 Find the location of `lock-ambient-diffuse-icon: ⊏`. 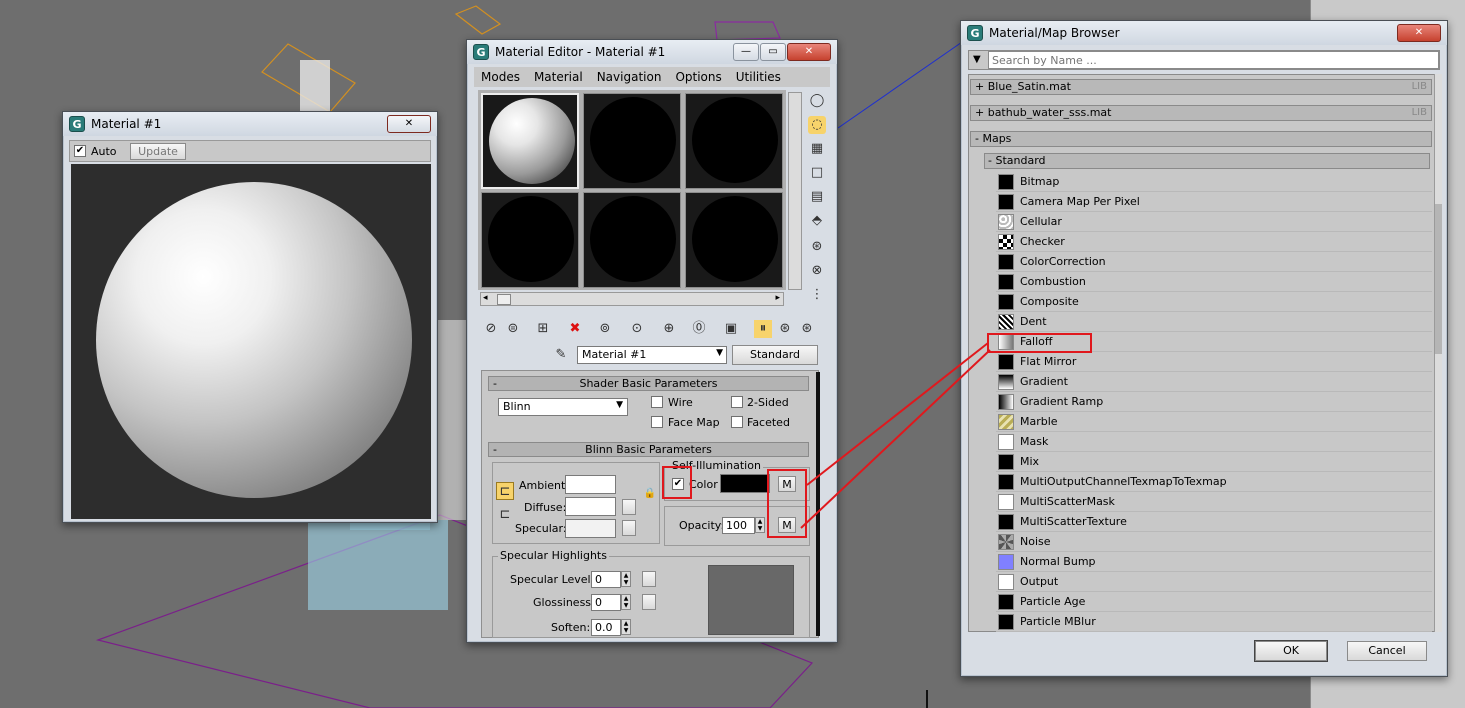

lock-ambient-diffuse-icon: ⊏ is located at coordinates (505, 491).